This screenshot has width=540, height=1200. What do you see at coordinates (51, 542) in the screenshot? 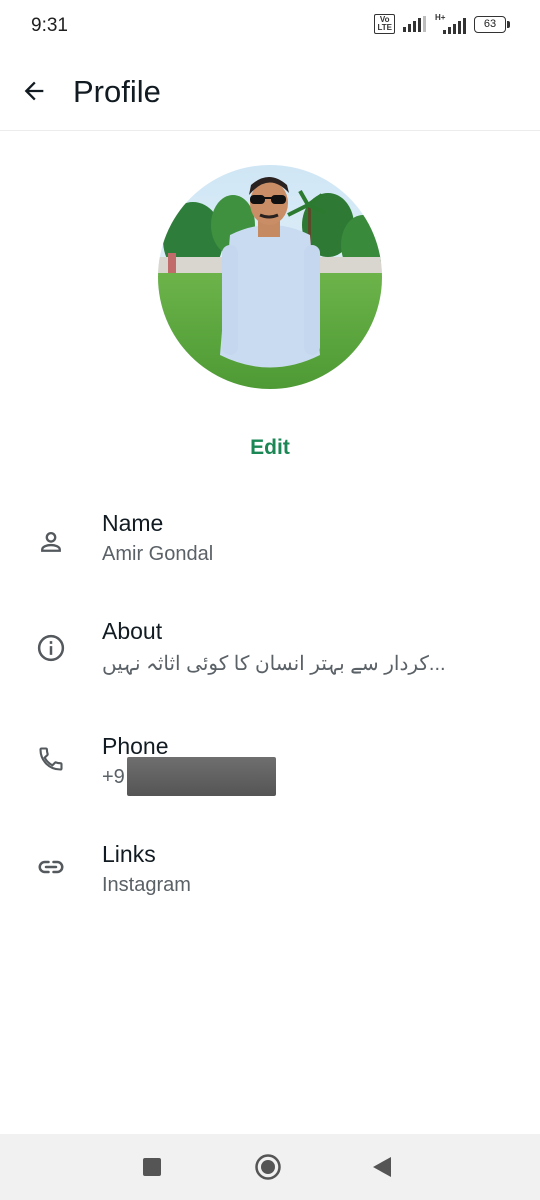
I see `person-icon` at bounding box center [51, 542].